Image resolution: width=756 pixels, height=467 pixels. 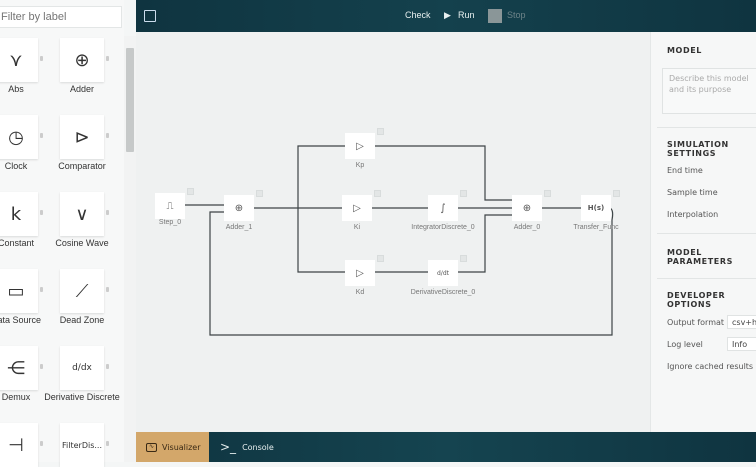 What do you see at coordinates (16, 291) in the screenshot?
I see `data-source-icon: ▭` at bounding box center [16, 291].